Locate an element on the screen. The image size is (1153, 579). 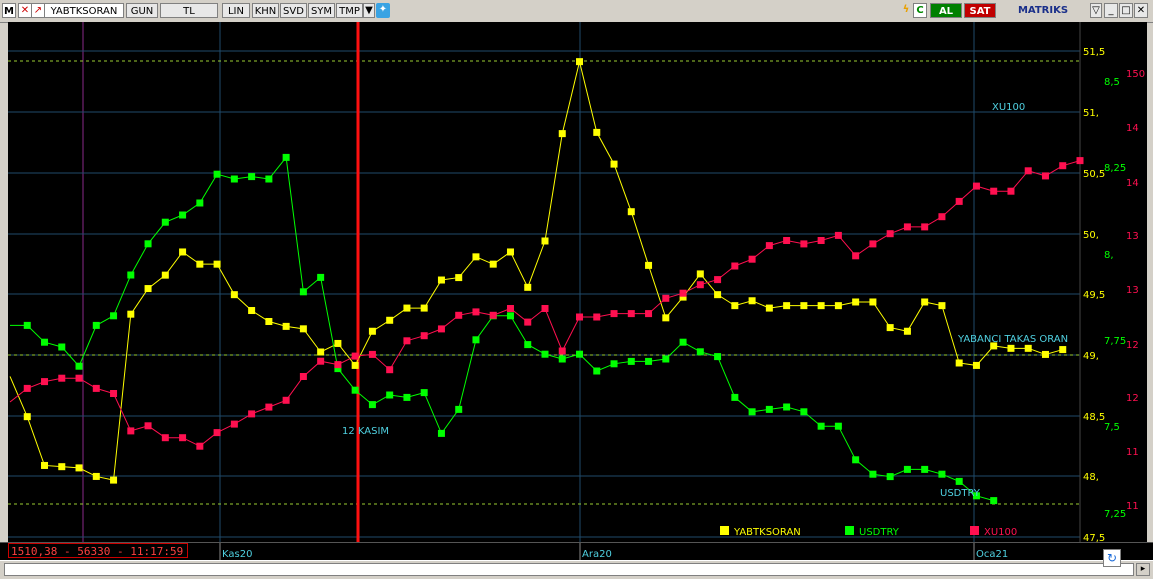
lightning-icon: ϟ is located at coordinates (906, 10).